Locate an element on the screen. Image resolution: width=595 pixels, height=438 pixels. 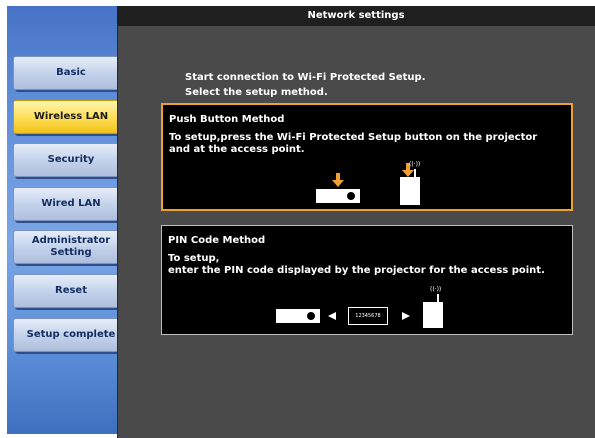
sidebar-item-administrator-setting: Administrator Setting is located at coordinates (71, 247).